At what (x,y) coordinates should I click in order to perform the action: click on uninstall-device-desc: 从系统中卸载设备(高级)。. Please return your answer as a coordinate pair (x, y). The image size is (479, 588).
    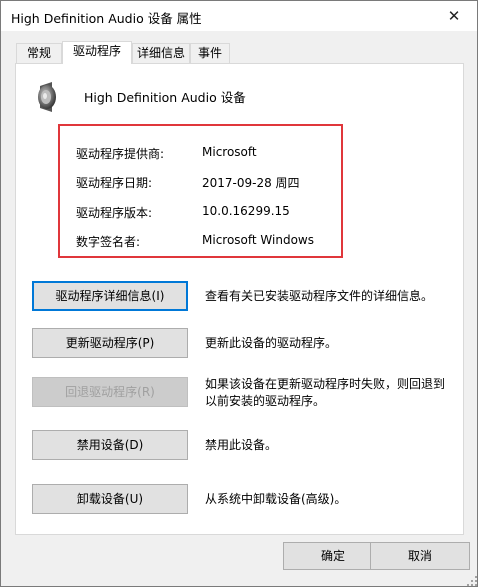
    Looking at the image, I should click on (276, 499).